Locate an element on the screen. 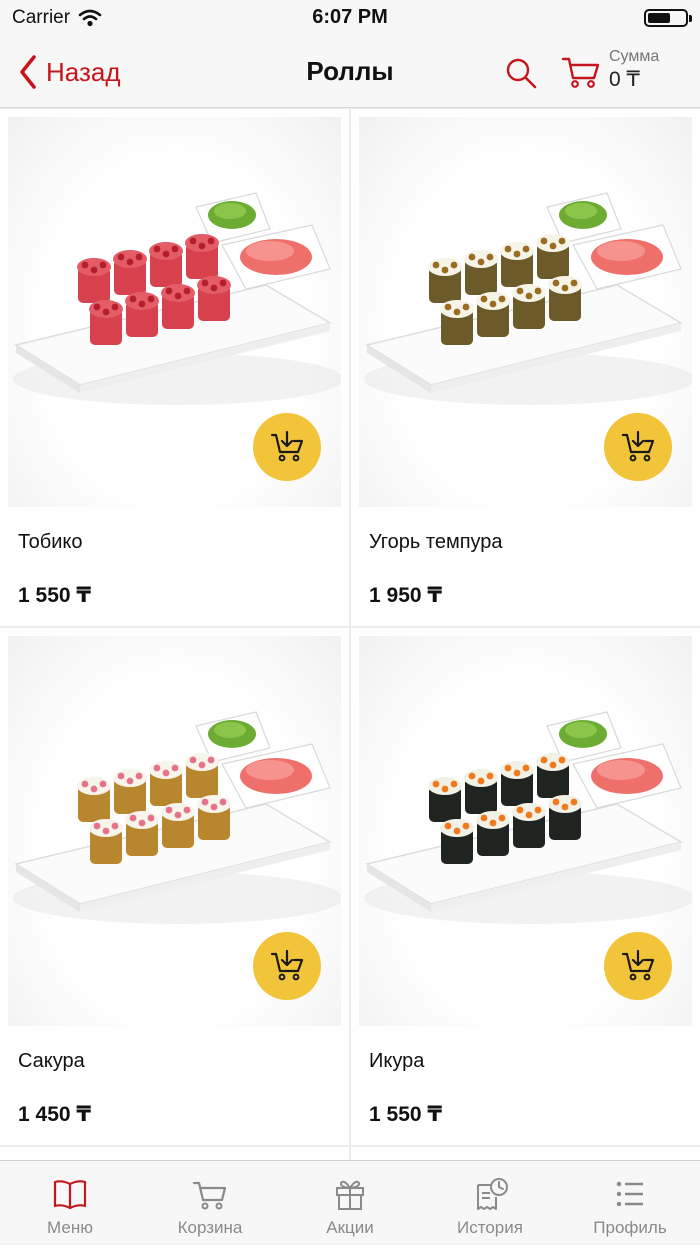 The height and width of the screenshot is (1245, 700). header-cart-button is located at coordinates (581, 72).